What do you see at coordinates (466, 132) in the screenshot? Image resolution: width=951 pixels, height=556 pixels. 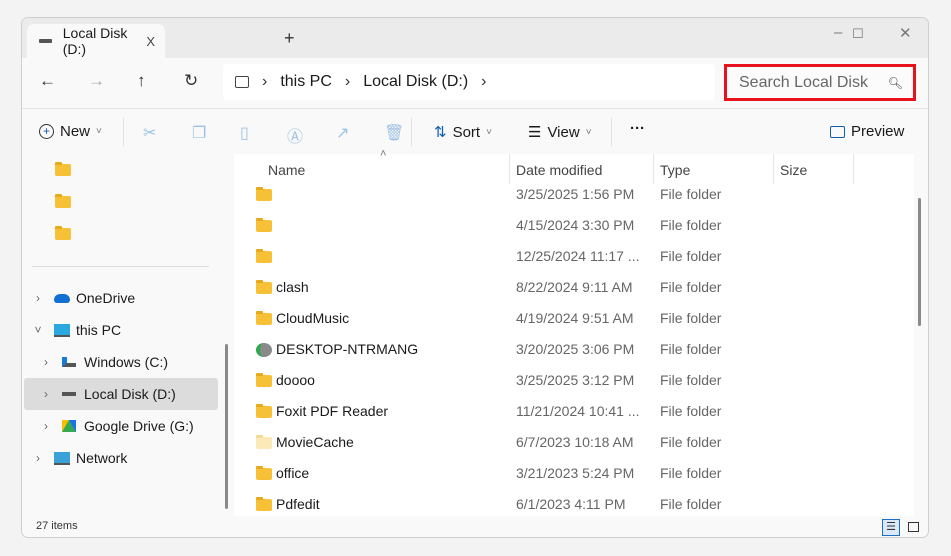 I see `sort-label: Sort` at bounding box center [466, 132].